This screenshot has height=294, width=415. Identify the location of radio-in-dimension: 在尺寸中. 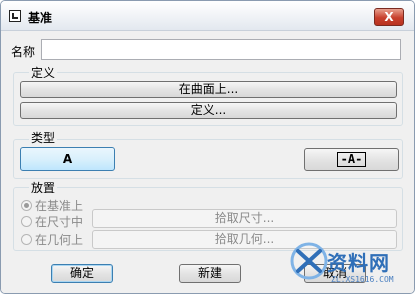
(52, 221).